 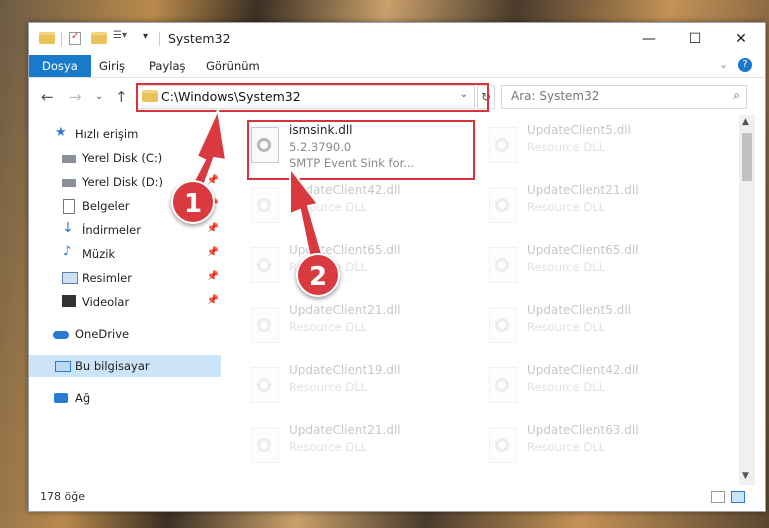 What do you see at coordinates (747, 300) in the screenshot?
I see `vertical-scrollbar: ▲ ▼` at bounding box center [747, 300].